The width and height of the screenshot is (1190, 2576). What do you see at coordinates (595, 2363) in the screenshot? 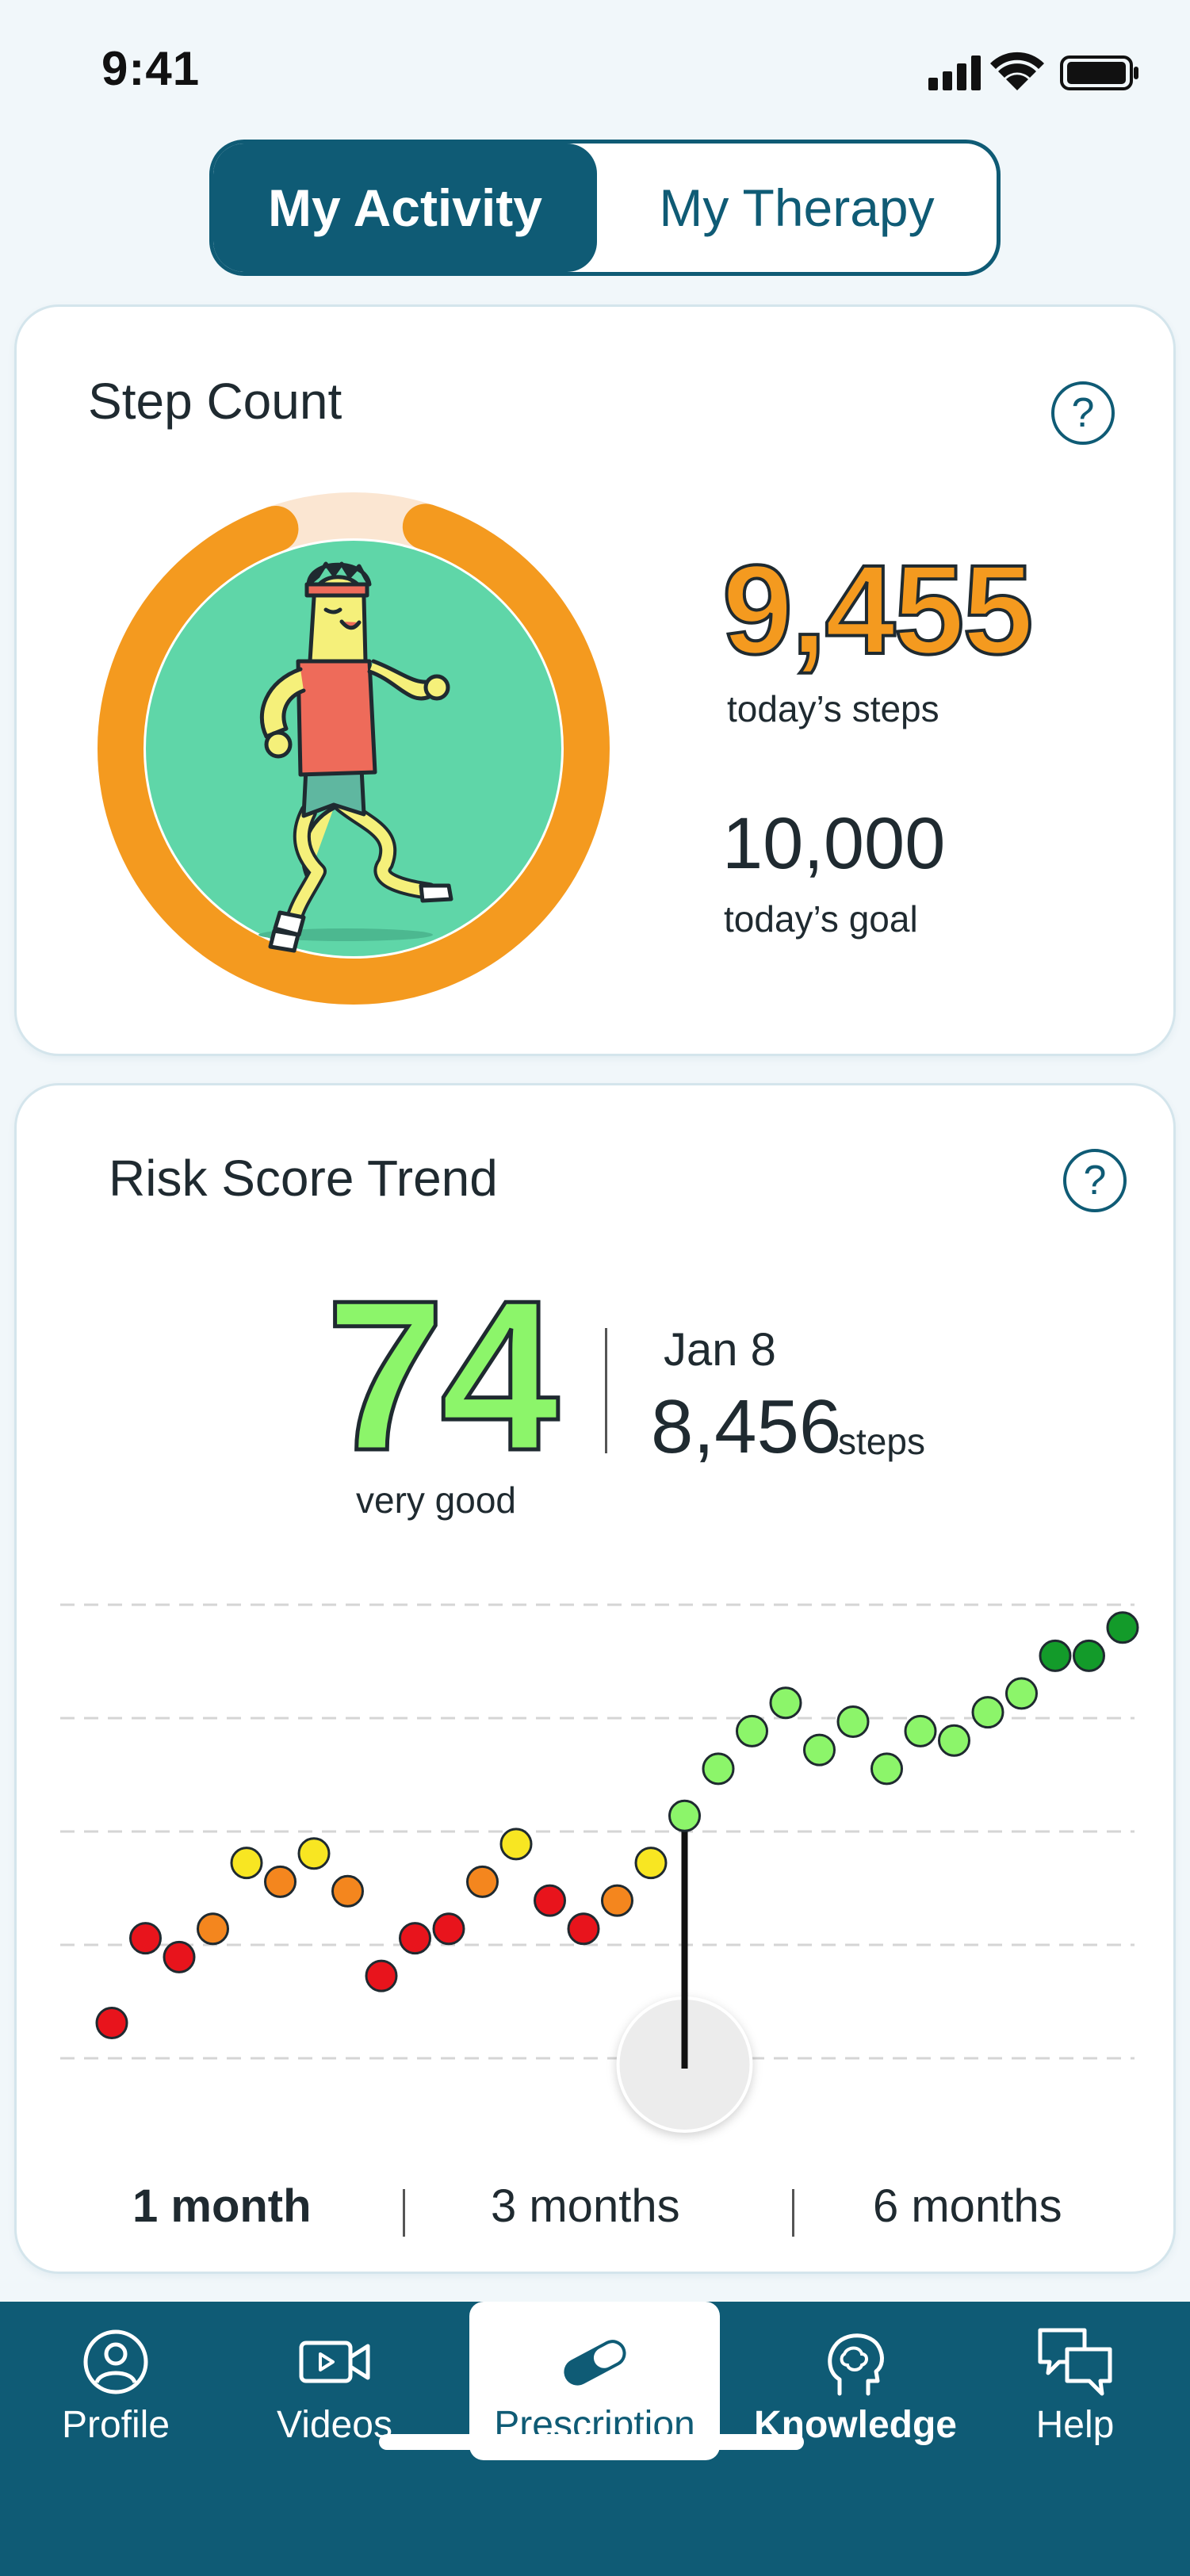
I see `pill-icon` at bounding box center [595, 2363].